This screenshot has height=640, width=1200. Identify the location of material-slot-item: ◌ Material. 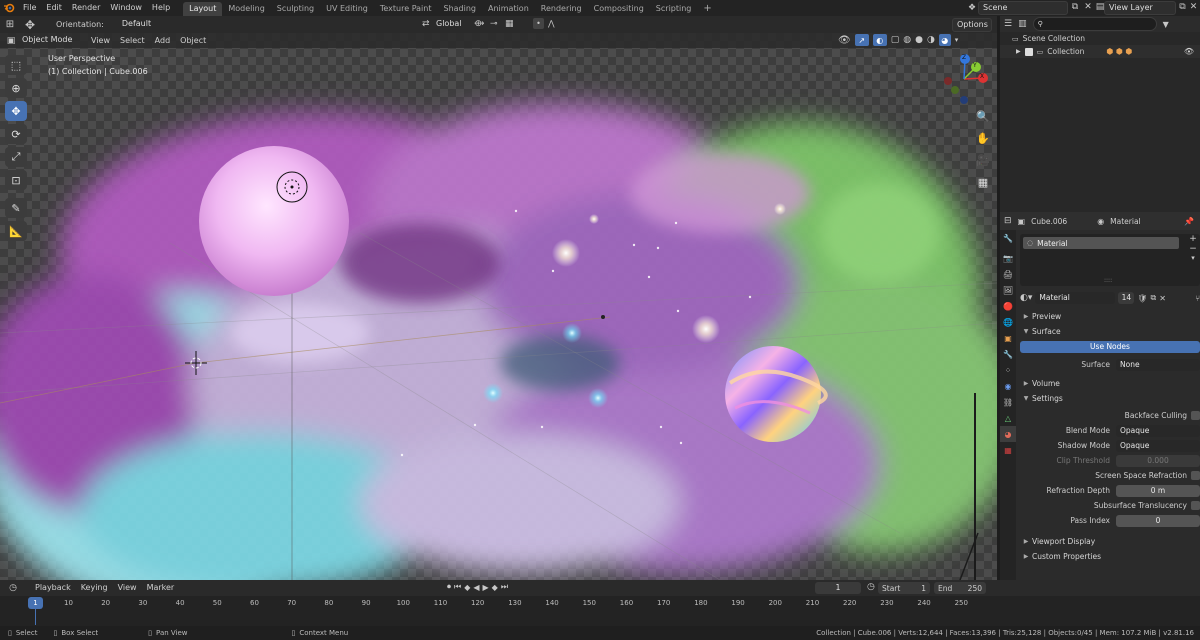
(1101, 243).